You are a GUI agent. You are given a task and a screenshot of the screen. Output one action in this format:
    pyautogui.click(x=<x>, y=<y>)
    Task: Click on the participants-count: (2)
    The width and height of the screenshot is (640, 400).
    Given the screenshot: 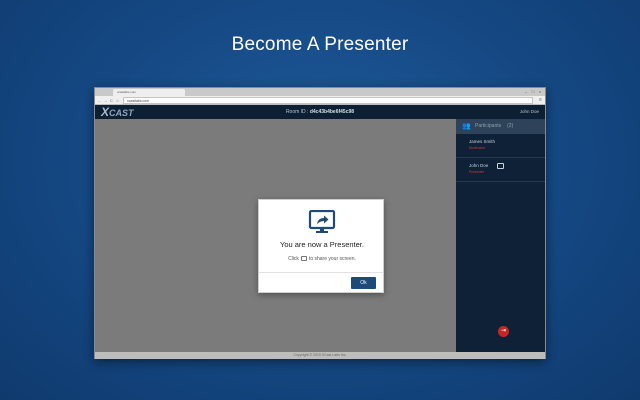 What is the action you would take?
    pyautogui.click(x=510, y=126)
    